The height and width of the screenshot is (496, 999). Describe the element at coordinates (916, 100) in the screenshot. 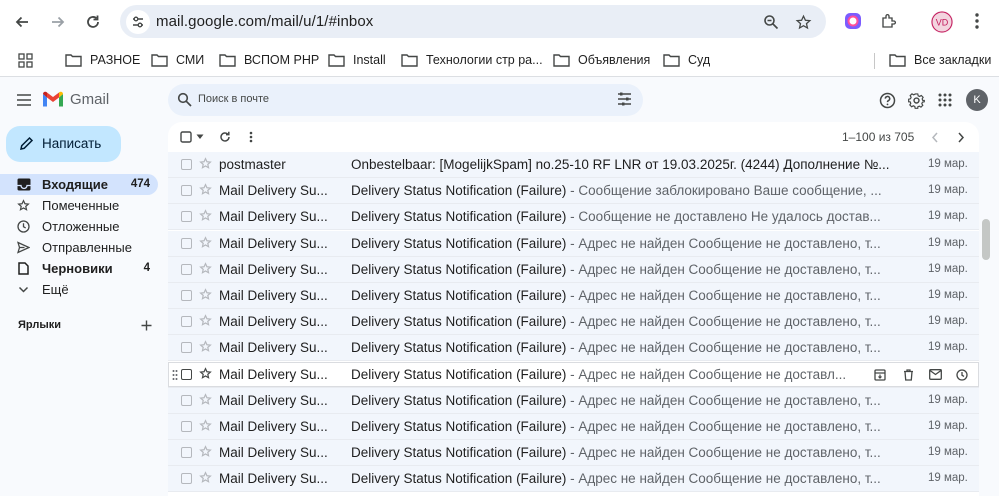

I see `settings-gear-icon` at that location.